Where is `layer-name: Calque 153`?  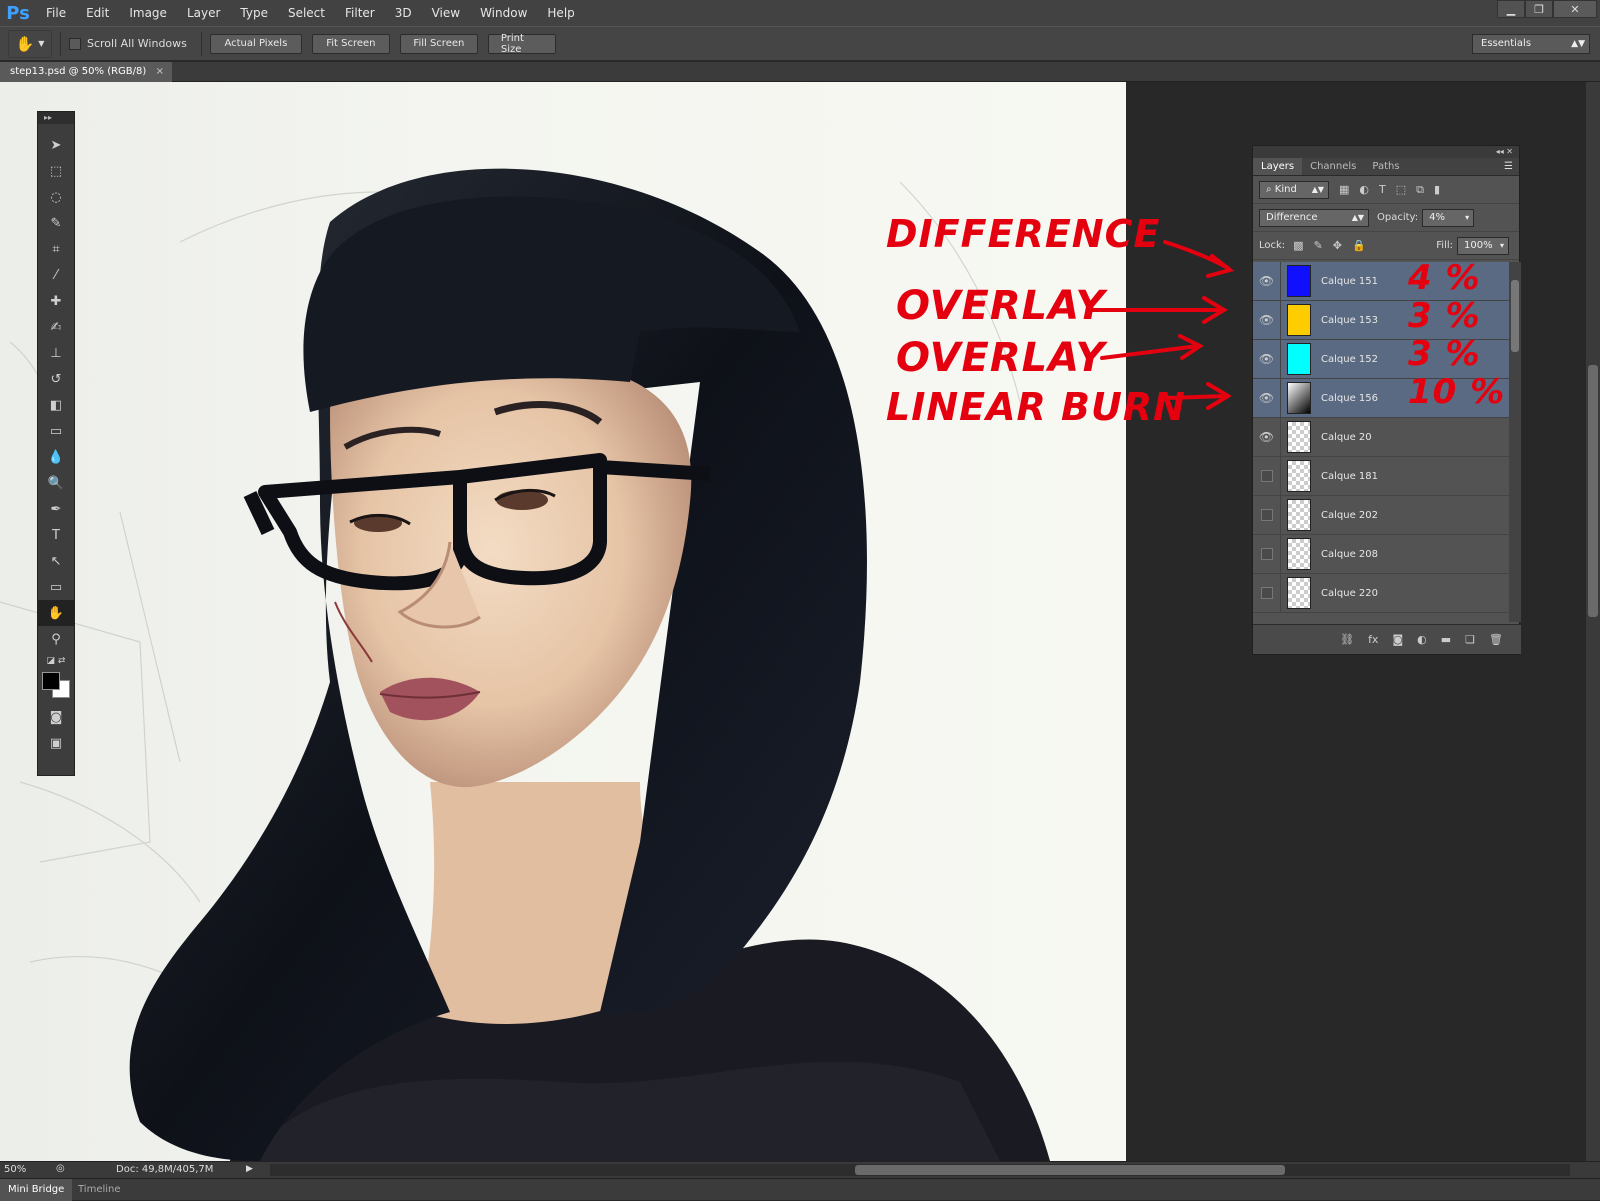 layer-name: Calque 153 is located at coordinates (1349, 320).